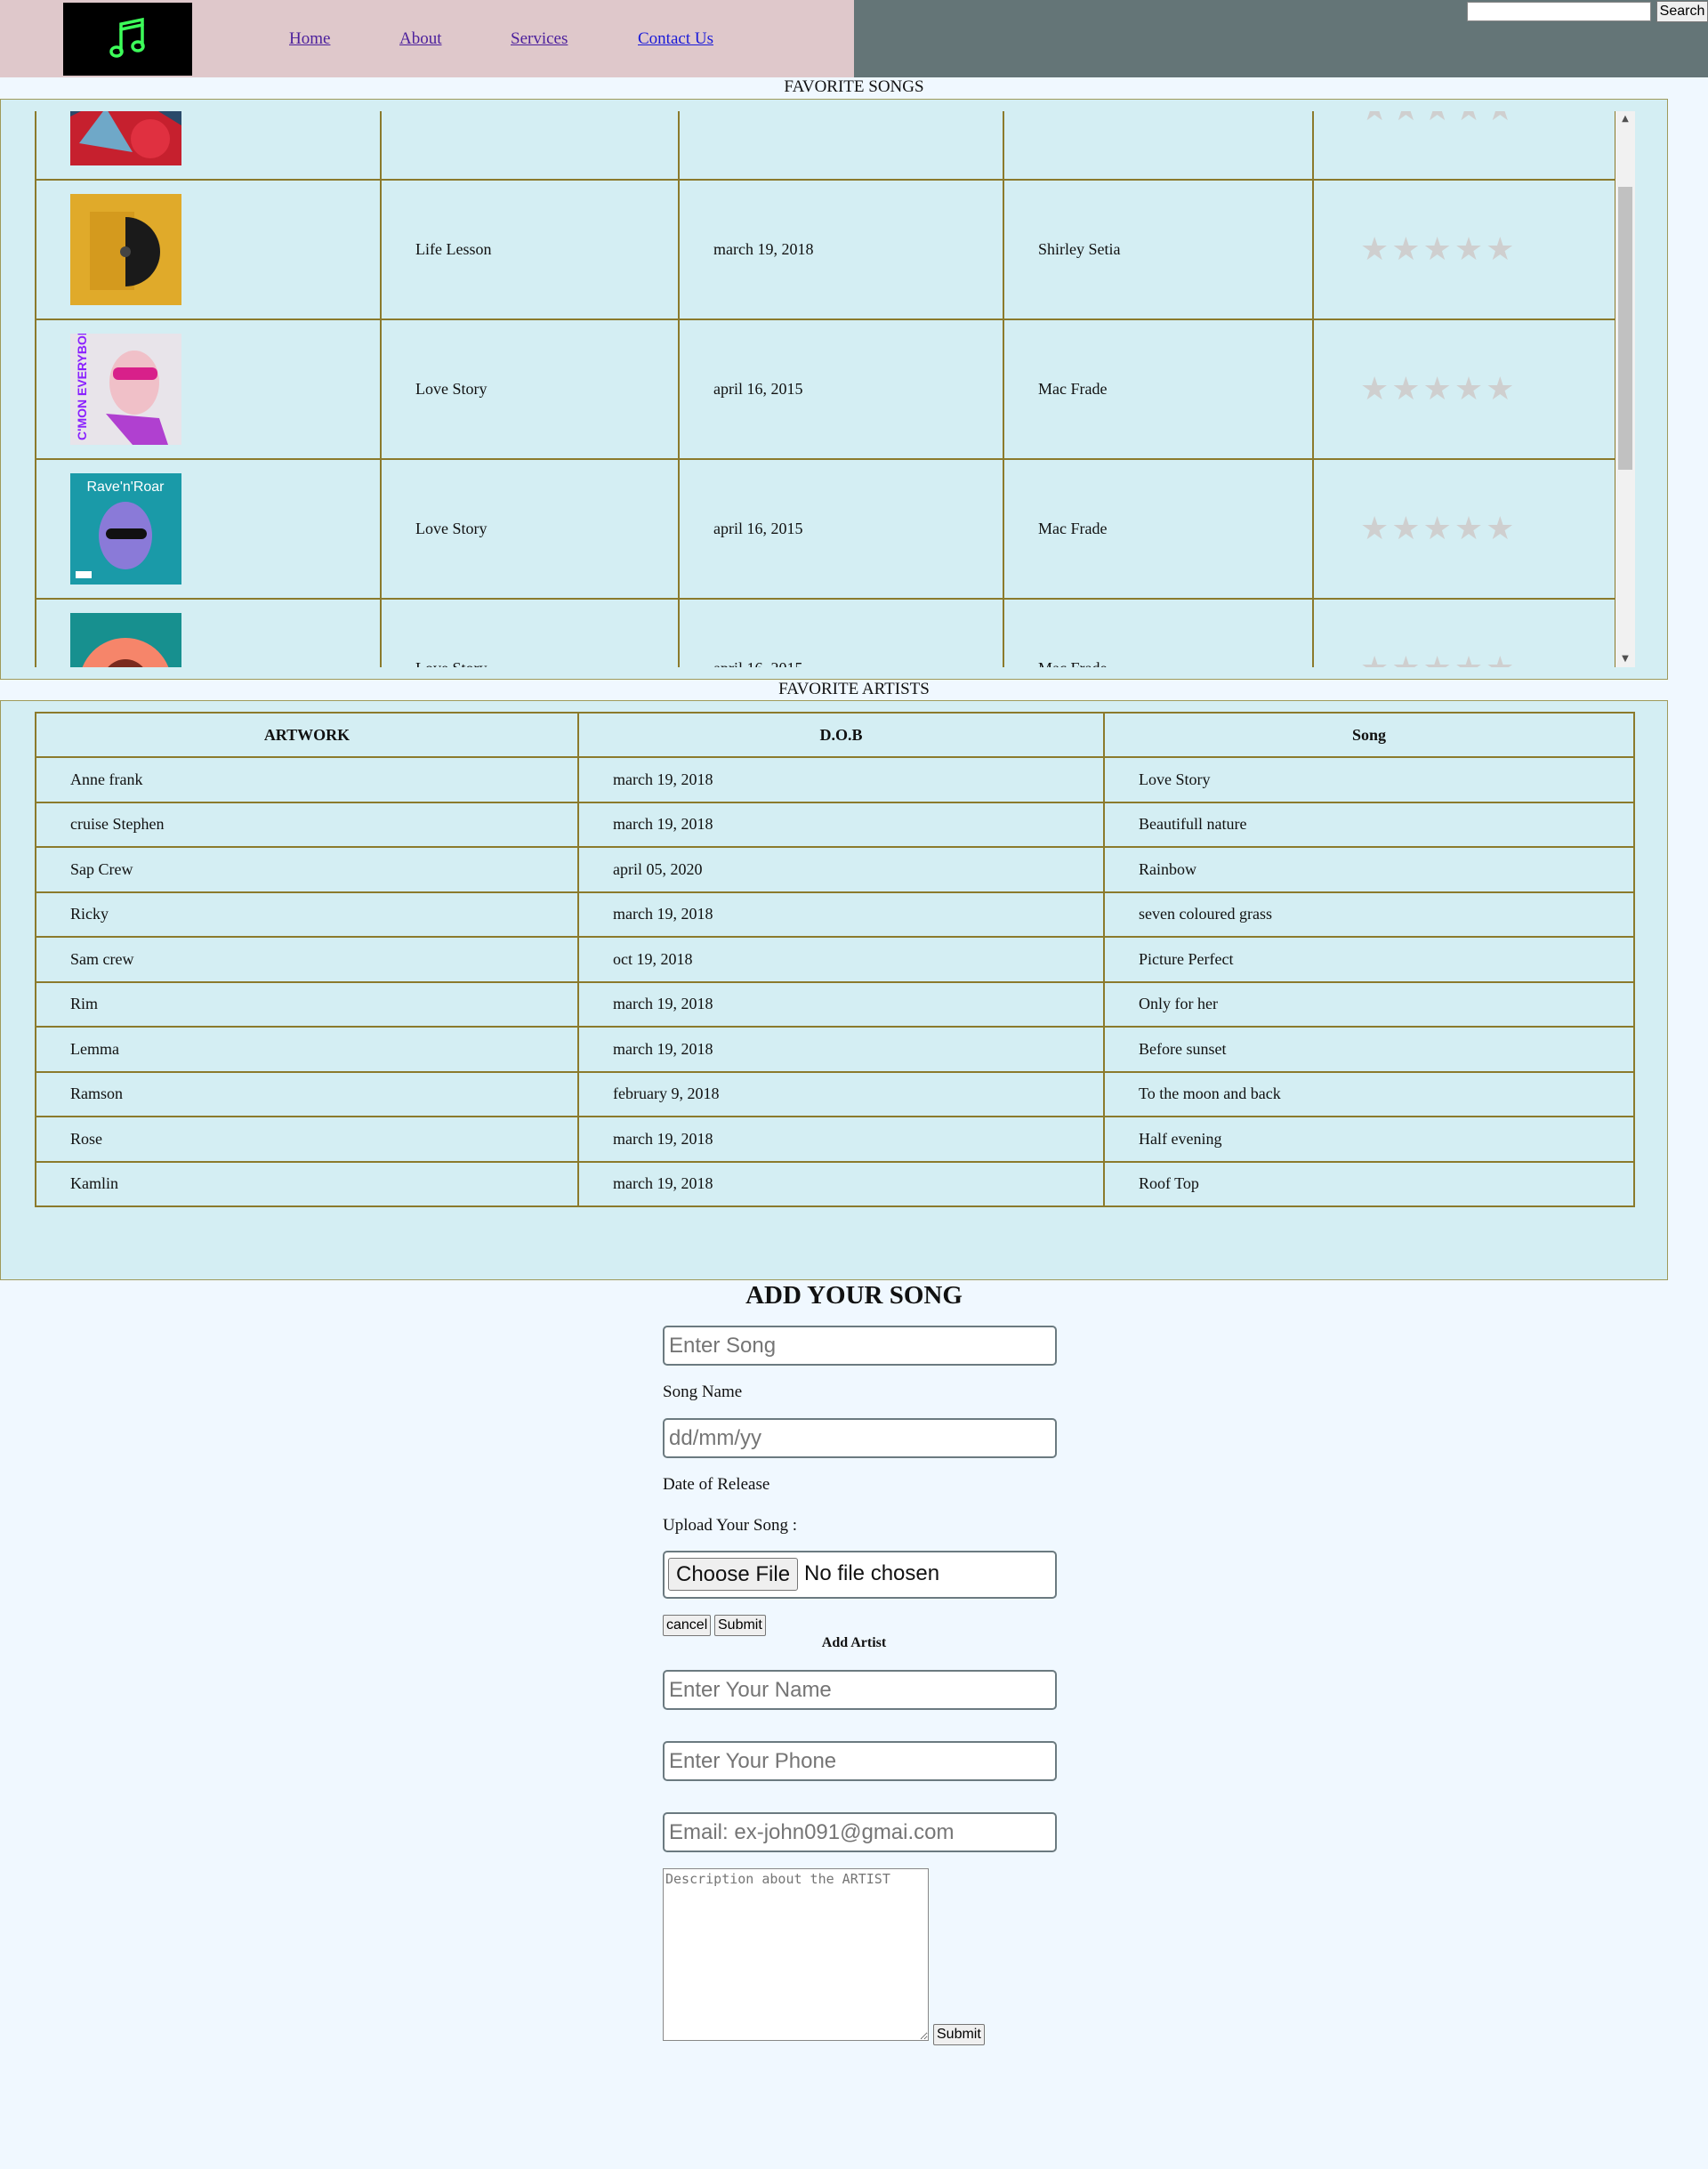  What do you see at coordinates (675, 39) in the screenshot?
I see `nav-contact-link: Contact Us` at bounding box center [675, 39].